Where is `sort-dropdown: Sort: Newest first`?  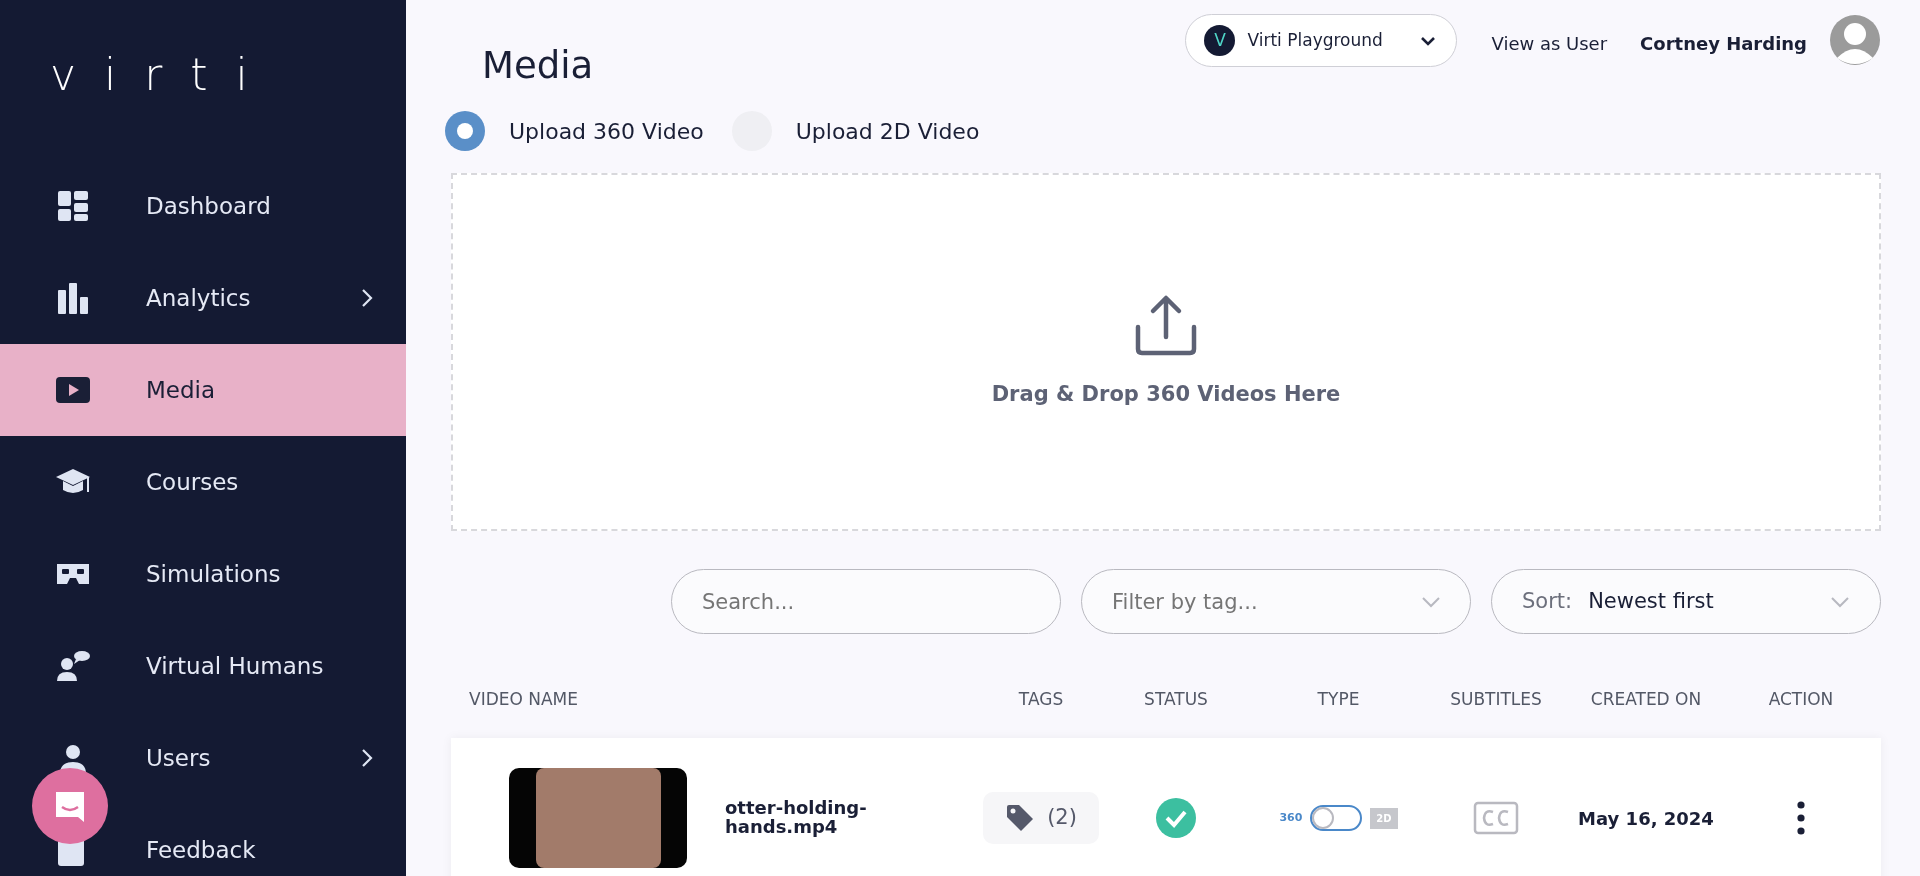 sort-dropdown: Sort: Newest first is located at coordinates (1686, 601).